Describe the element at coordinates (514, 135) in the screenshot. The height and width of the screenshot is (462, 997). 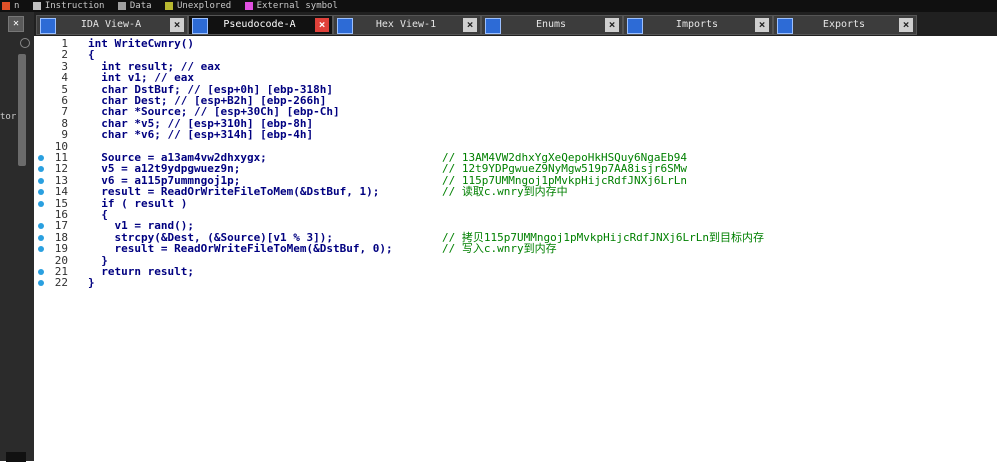
I see `code-line: 9 char *v6; // [esp+314h] [ebp-4h]` at that location.